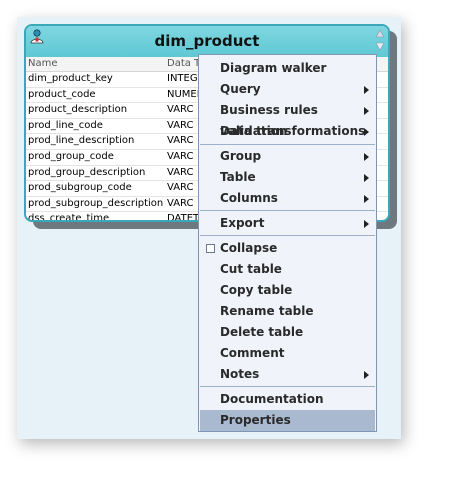 Image resolution: width=449 pixels, height=488 pixels. What do you see at coordinates (287, 198) in the screenshot?
I see `menu-item-columns: Columns` at bounding box center [287, 198].